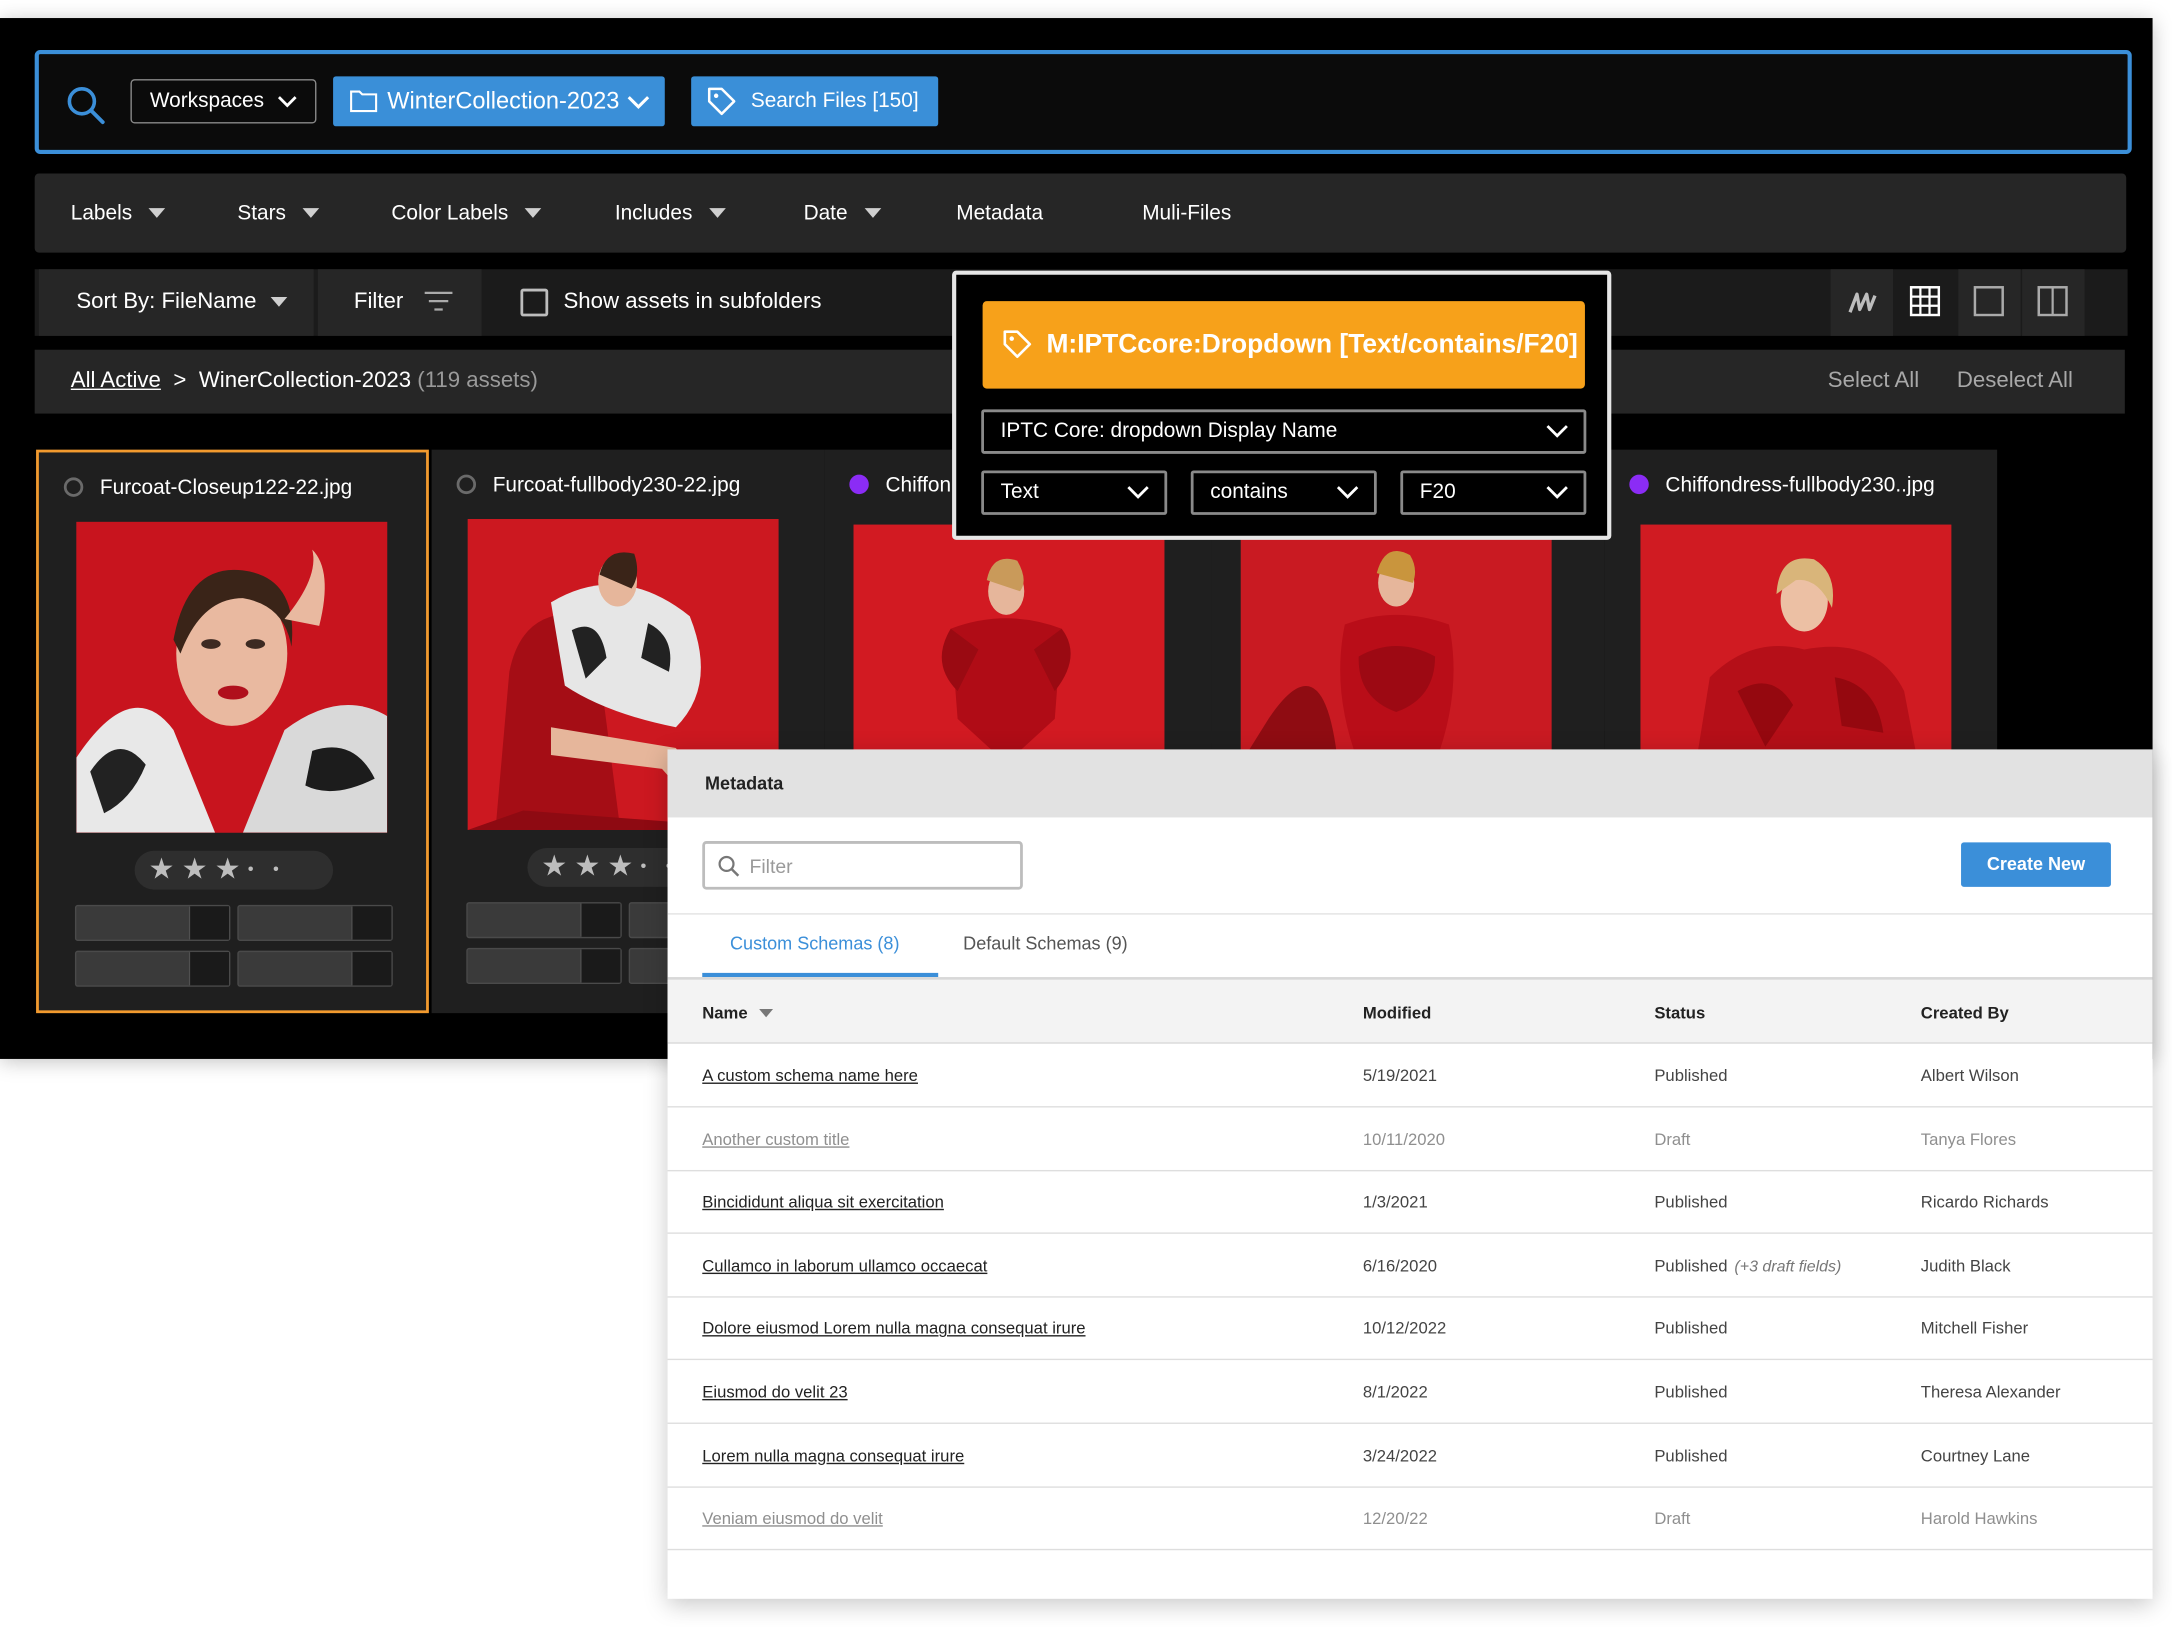 The height and width of the screenshot is (1627, 2172). Describe the element at coordinates (1399, 1265) in the screenshot. I see `modified-date: 6/16/2020` at that location.